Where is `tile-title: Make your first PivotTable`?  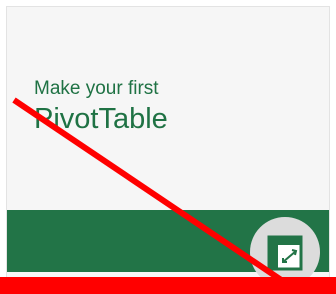 tile-title: Make your first PivotTable is located at coordinates (101, 107).